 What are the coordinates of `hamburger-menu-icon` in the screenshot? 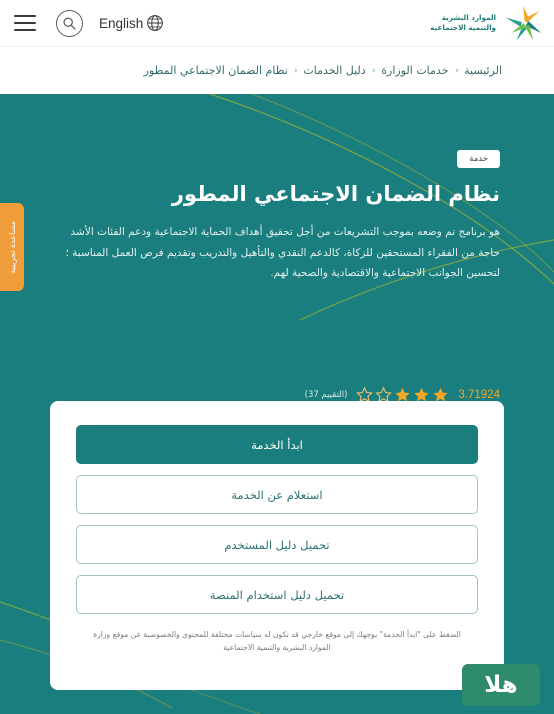 It's located at (25, 23).